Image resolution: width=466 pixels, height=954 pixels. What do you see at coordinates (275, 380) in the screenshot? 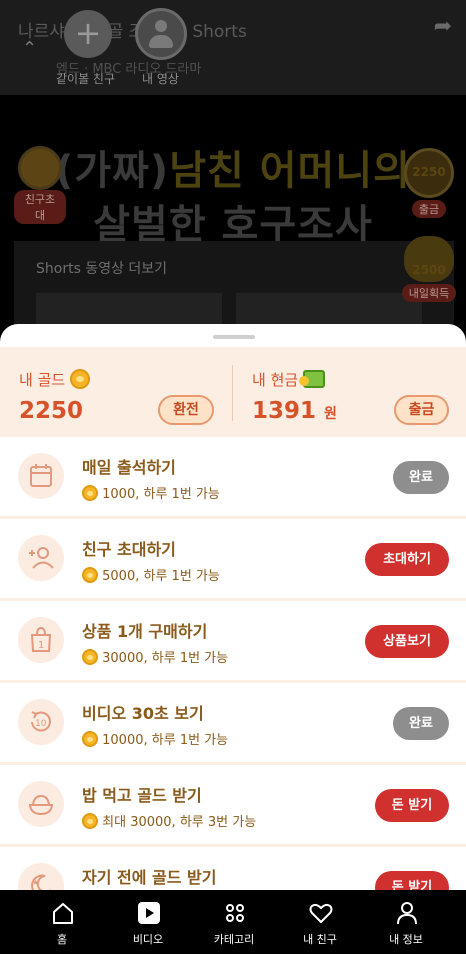
I see `cash-label-text: 내 현금` at bounding box center [275, 380].